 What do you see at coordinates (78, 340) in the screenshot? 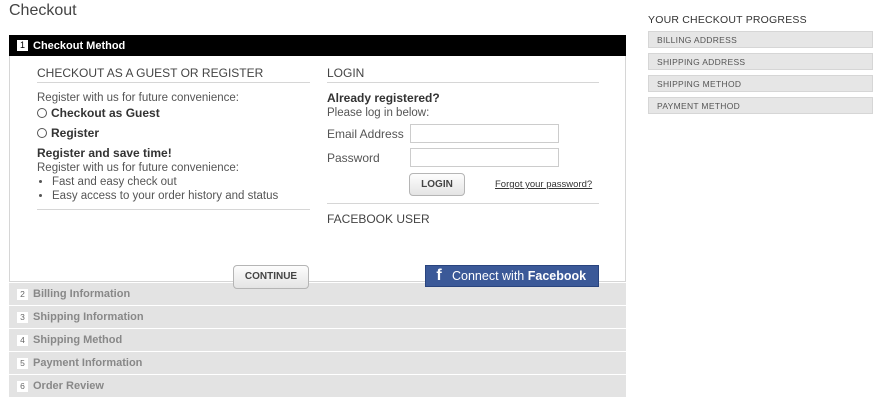
I see `step-title: Shipping Method` at bounding box center [78, 340].